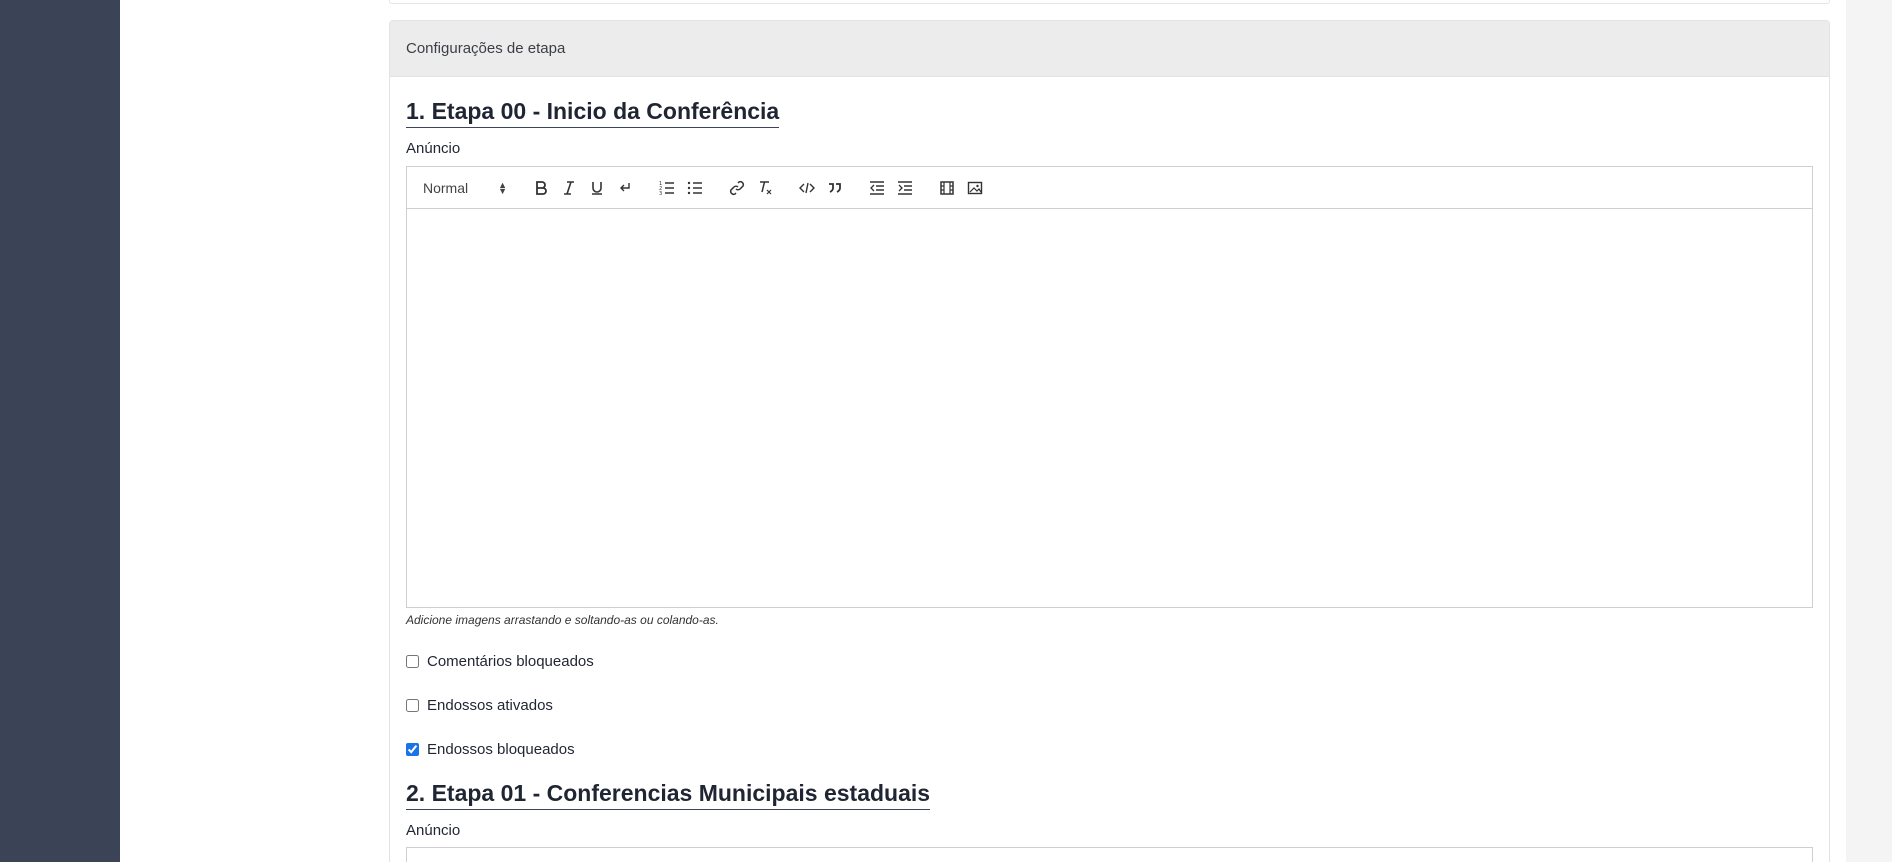  Describe the element at coordinates (593, 112) in the screenshot. I see `step-title: 1. Etapa 00 - Inicio da Conferência` at that location.